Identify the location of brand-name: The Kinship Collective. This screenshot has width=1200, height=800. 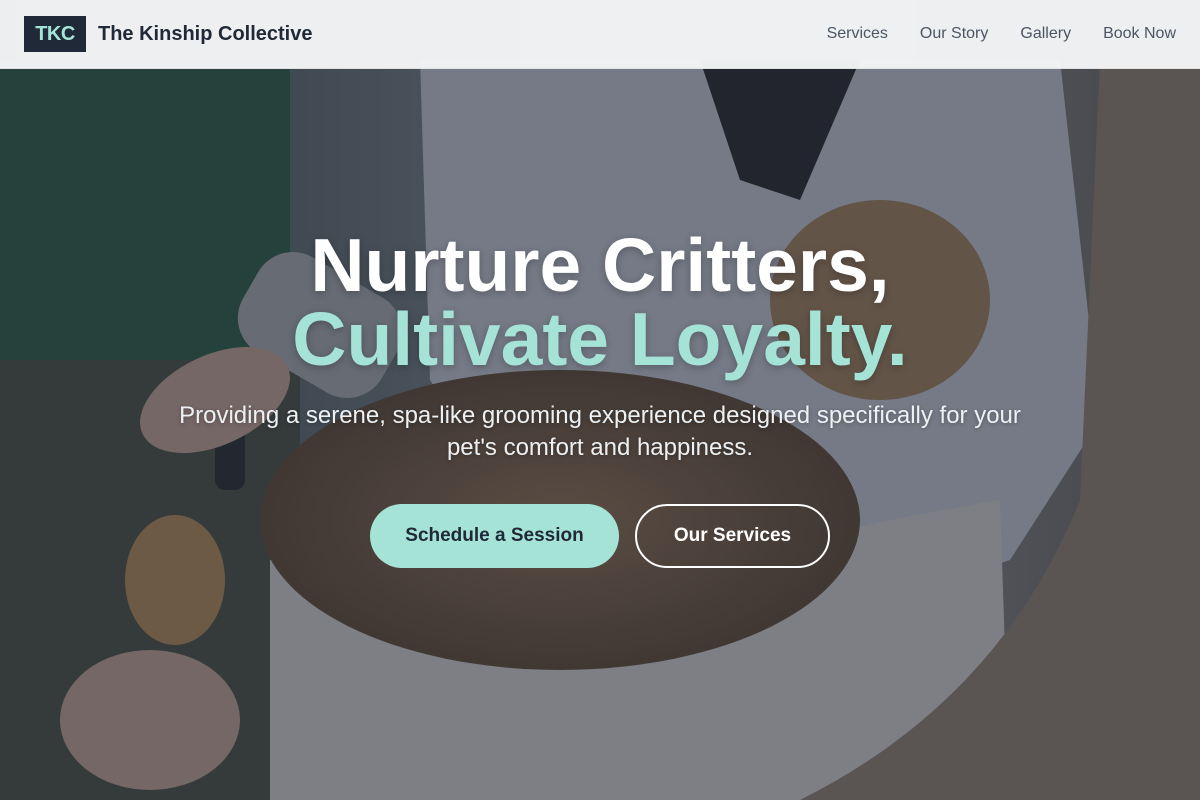
(205, 34).